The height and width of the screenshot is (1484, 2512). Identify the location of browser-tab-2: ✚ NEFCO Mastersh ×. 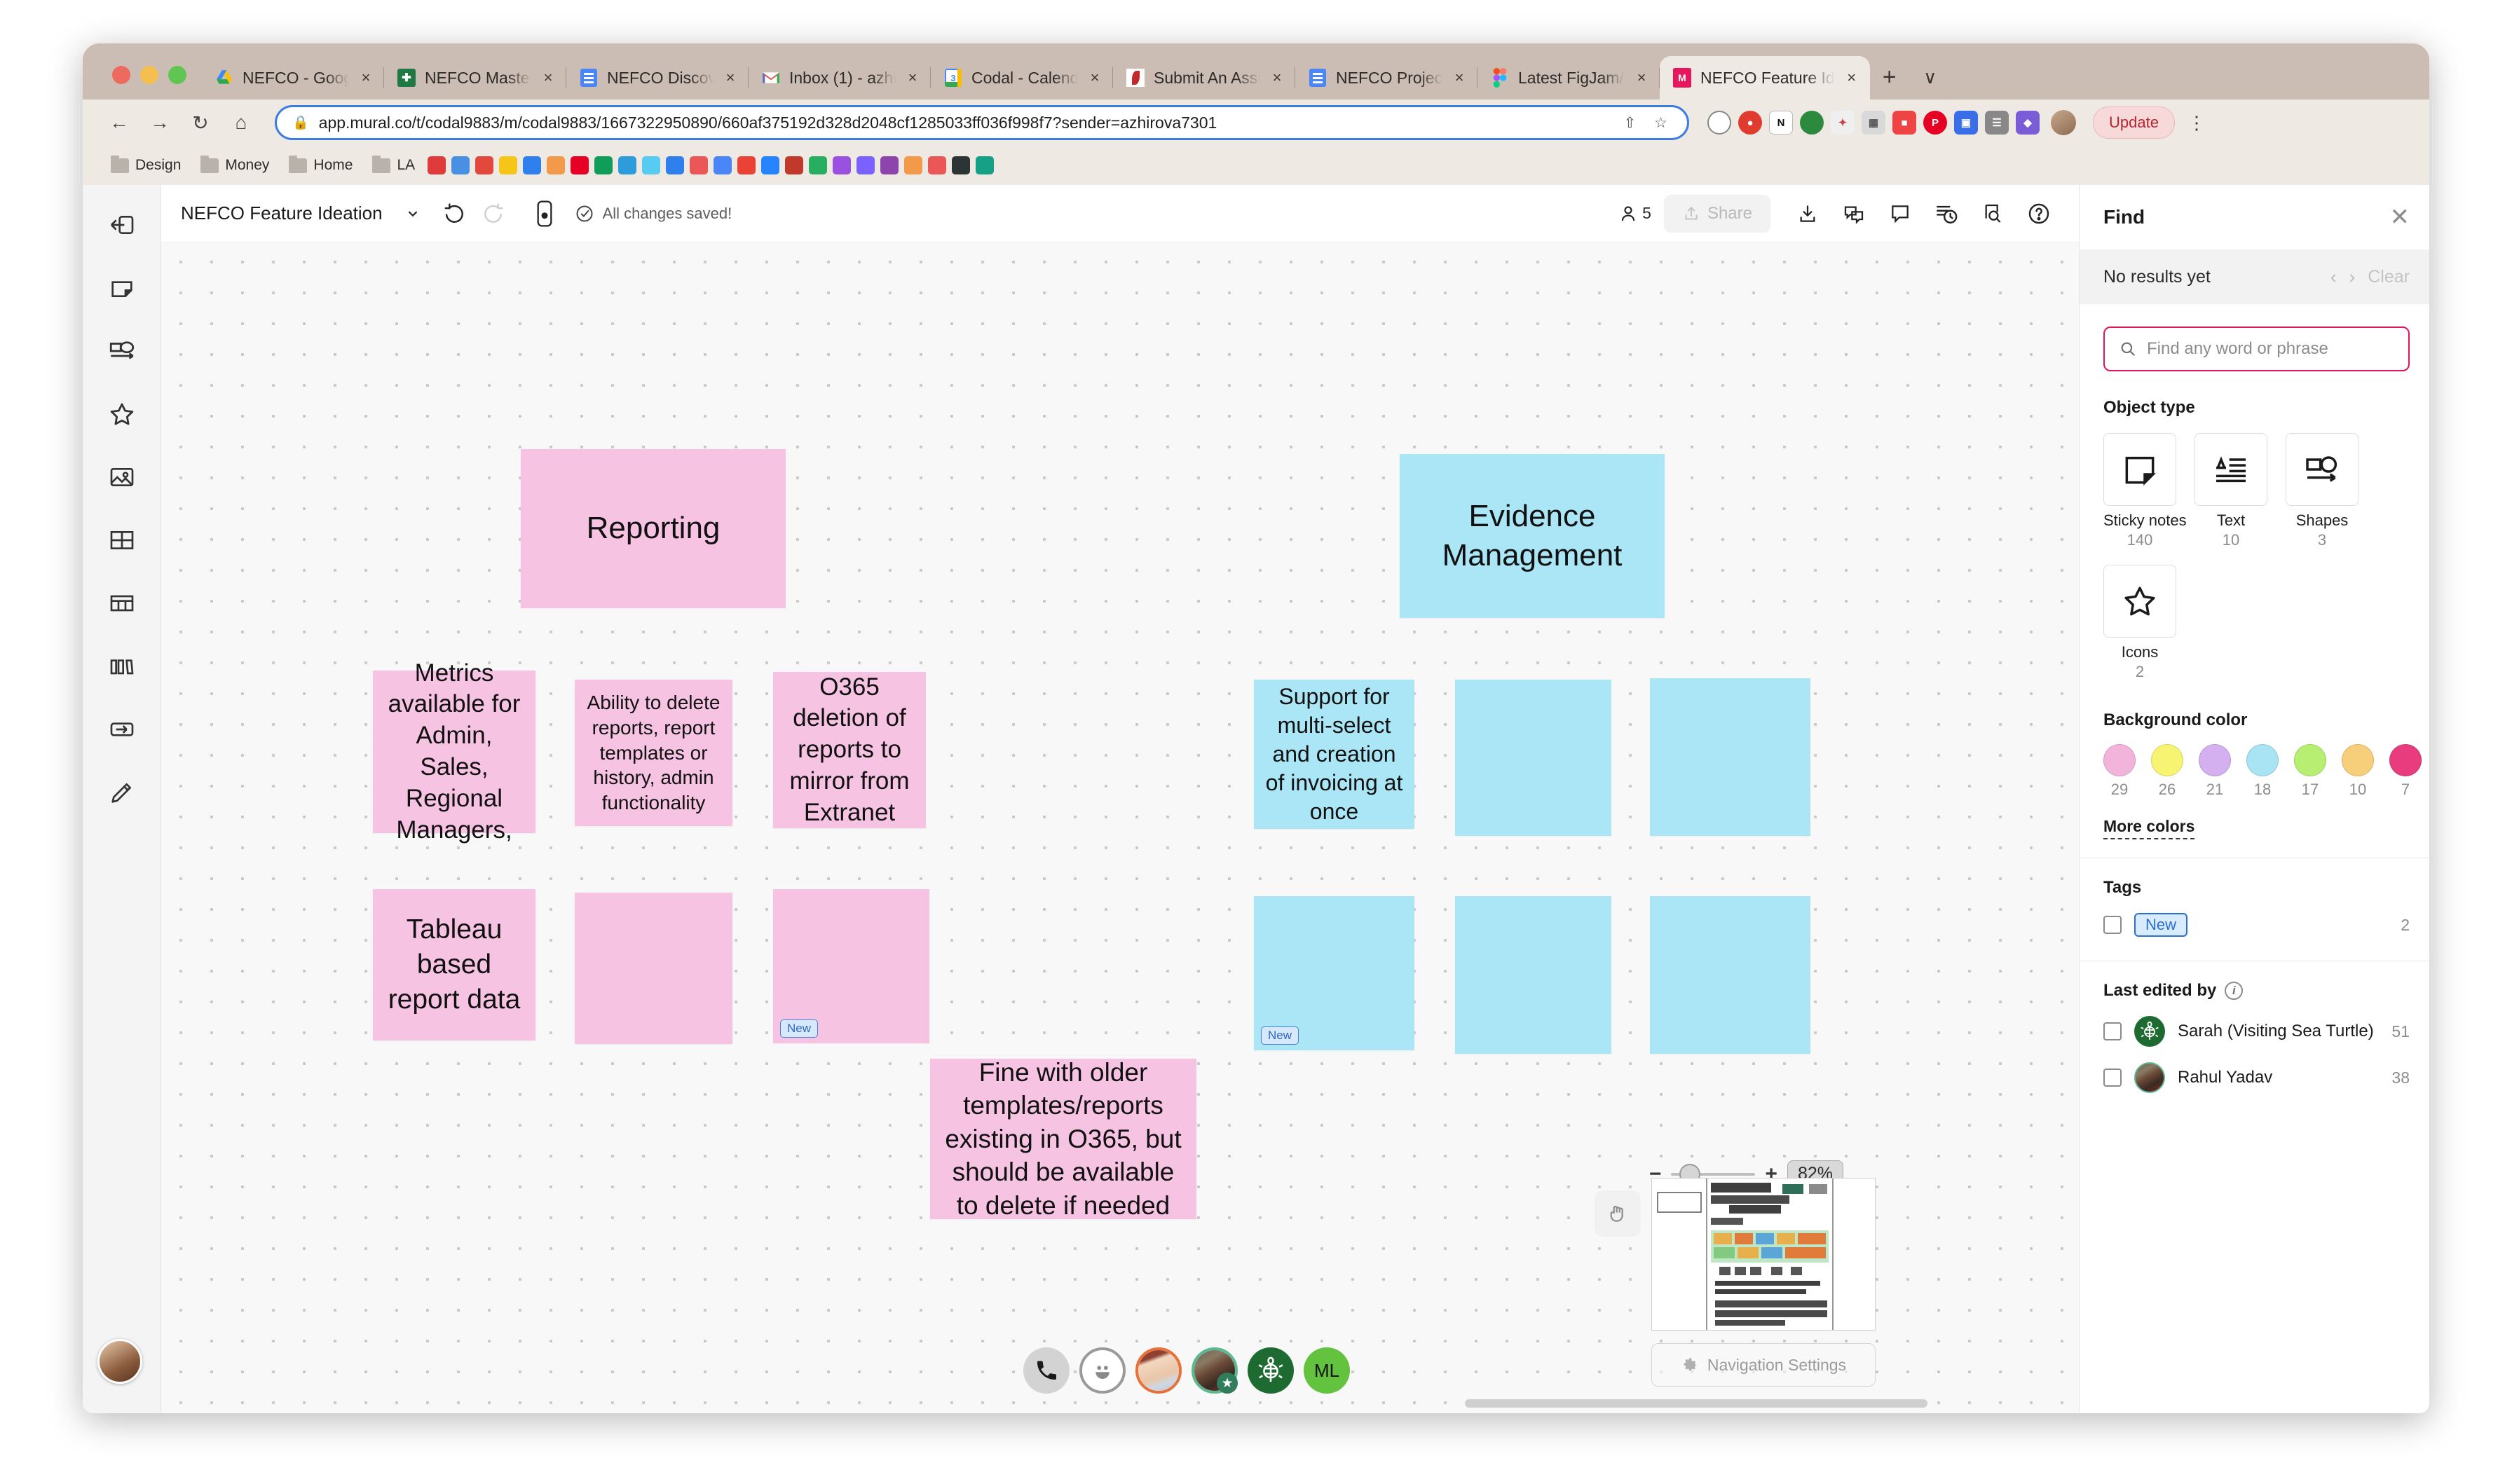
(475, 77).